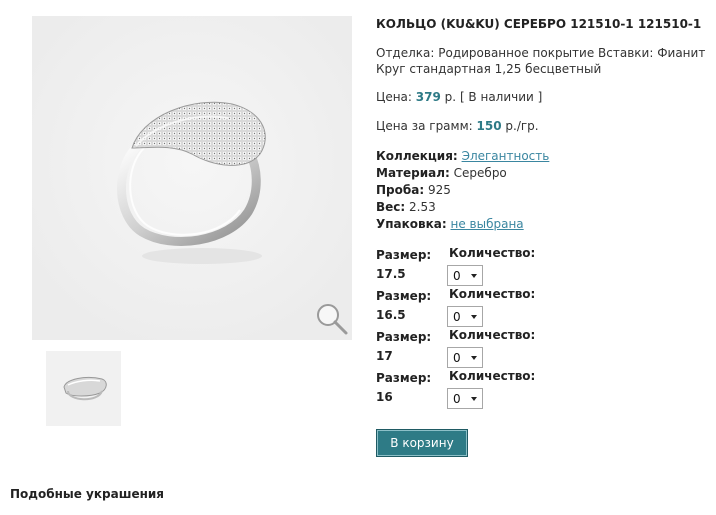 This screenshot has height=515, width=716. I want to click on product-title: КОЛЬЦО (KU&KU) СЕРЕБРО 121510-1 121510-1, so click(539, 24).